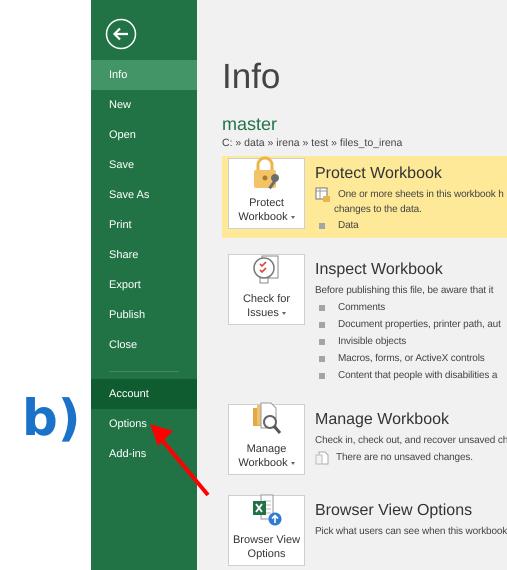 The image size is (507, 570). I want to click on documents-search-icon, so click(266, 419).